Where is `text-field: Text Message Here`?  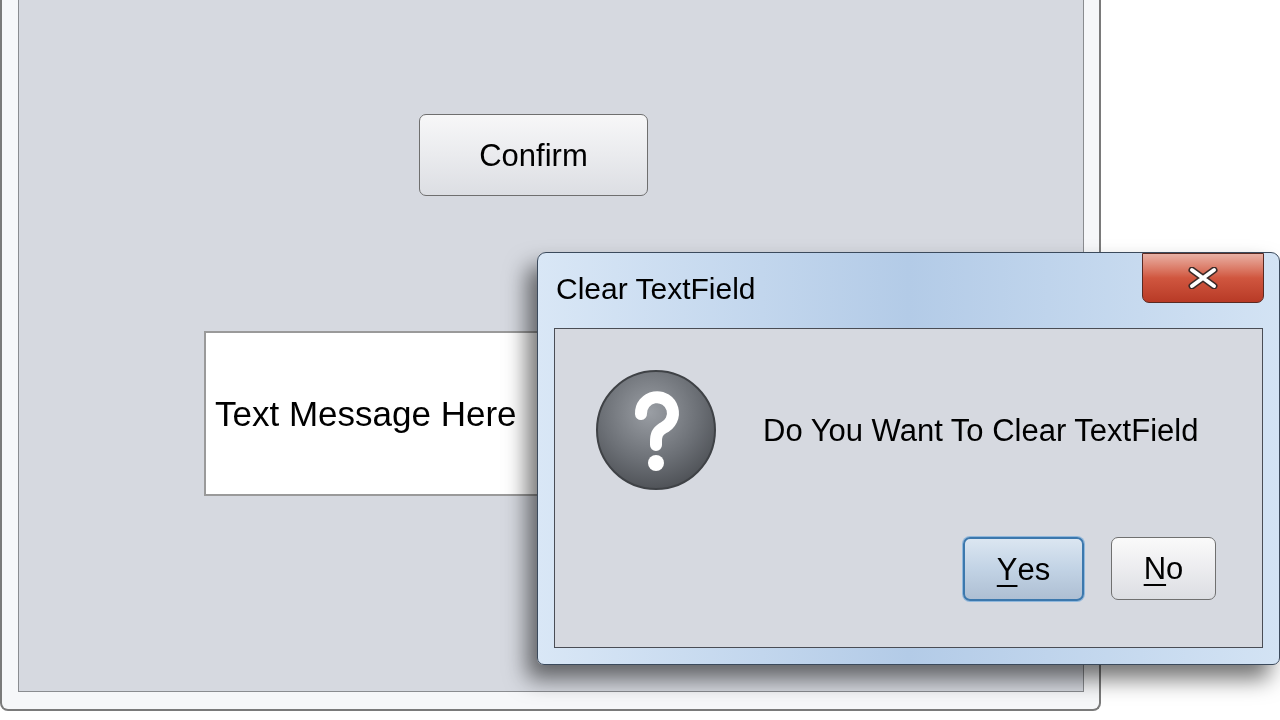 text-field: Text Message Here is located at coordinates (371, 413).